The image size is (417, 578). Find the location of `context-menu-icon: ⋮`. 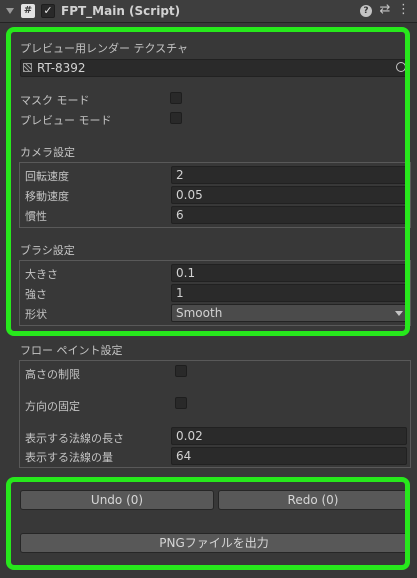

context-menu-icon: ⋮ is located at coordinates (403, 10).